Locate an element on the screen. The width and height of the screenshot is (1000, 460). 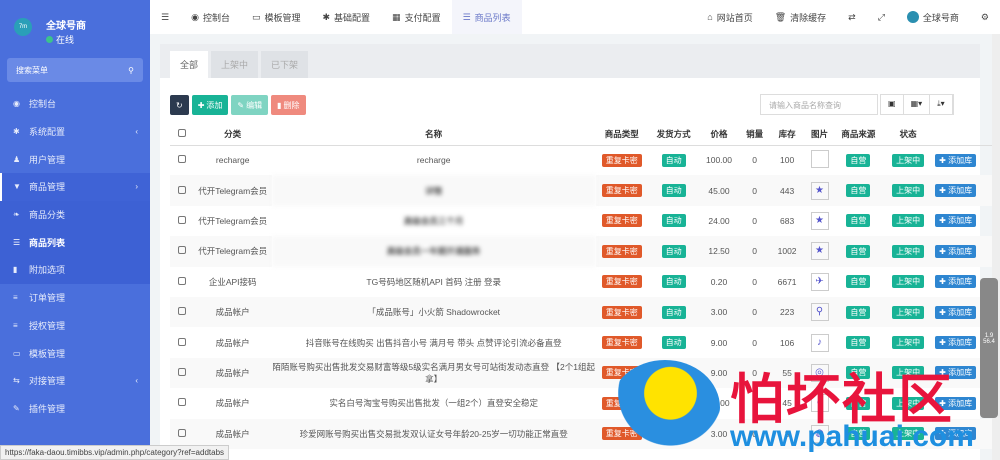
delivery-badge: 自动 is located at coordinates (673, 160).